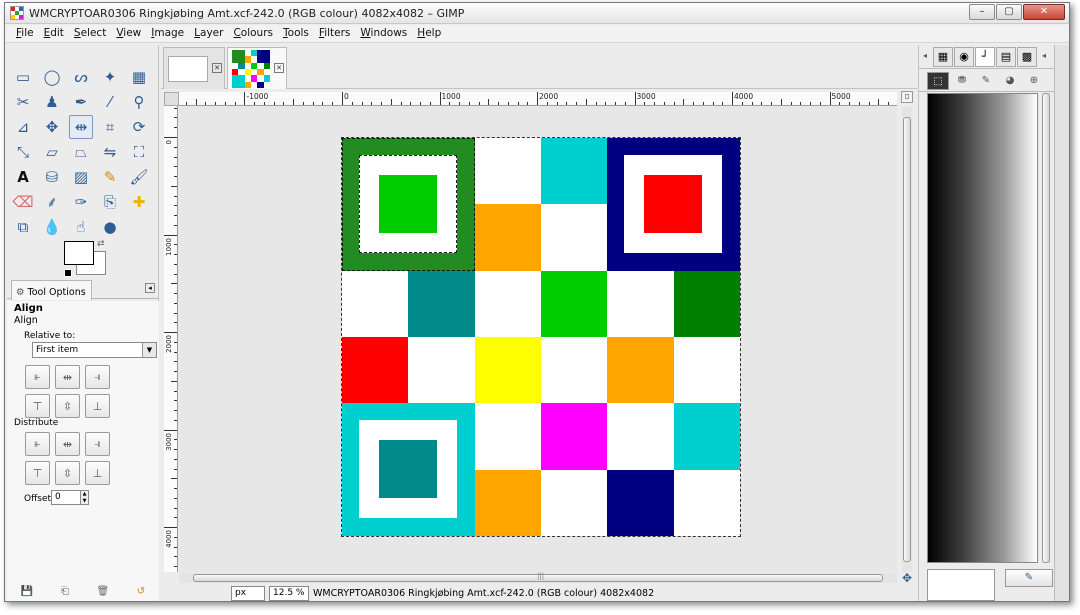  What do you see at coordinates (139, 102) in the screenshot?
I see `zoom-icon: ⚲` at bounding box center [139, 102].